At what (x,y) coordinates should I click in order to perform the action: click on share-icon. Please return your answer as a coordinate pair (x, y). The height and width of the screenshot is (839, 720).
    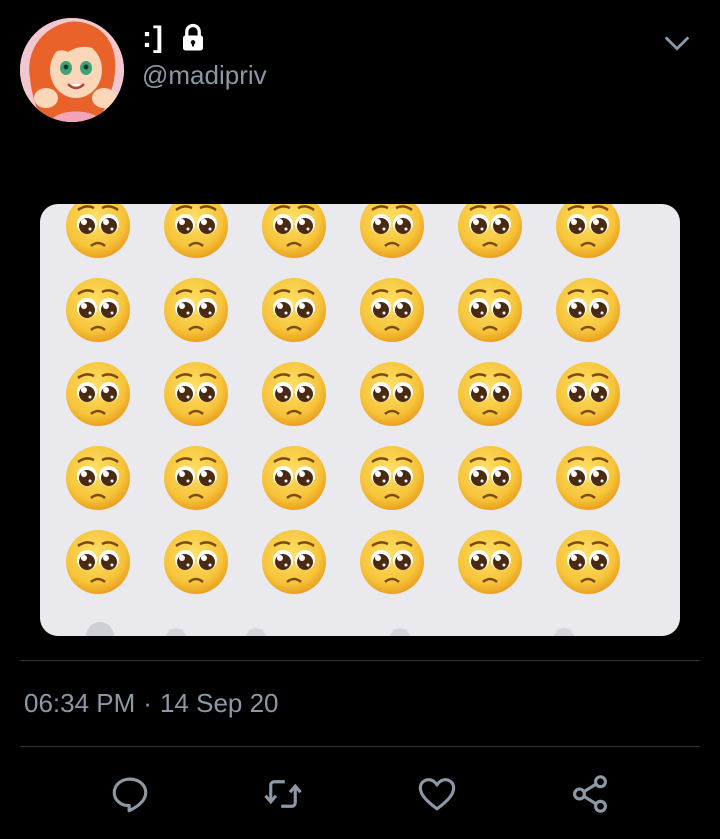
    Looking at the image, I should click on (590, 794).